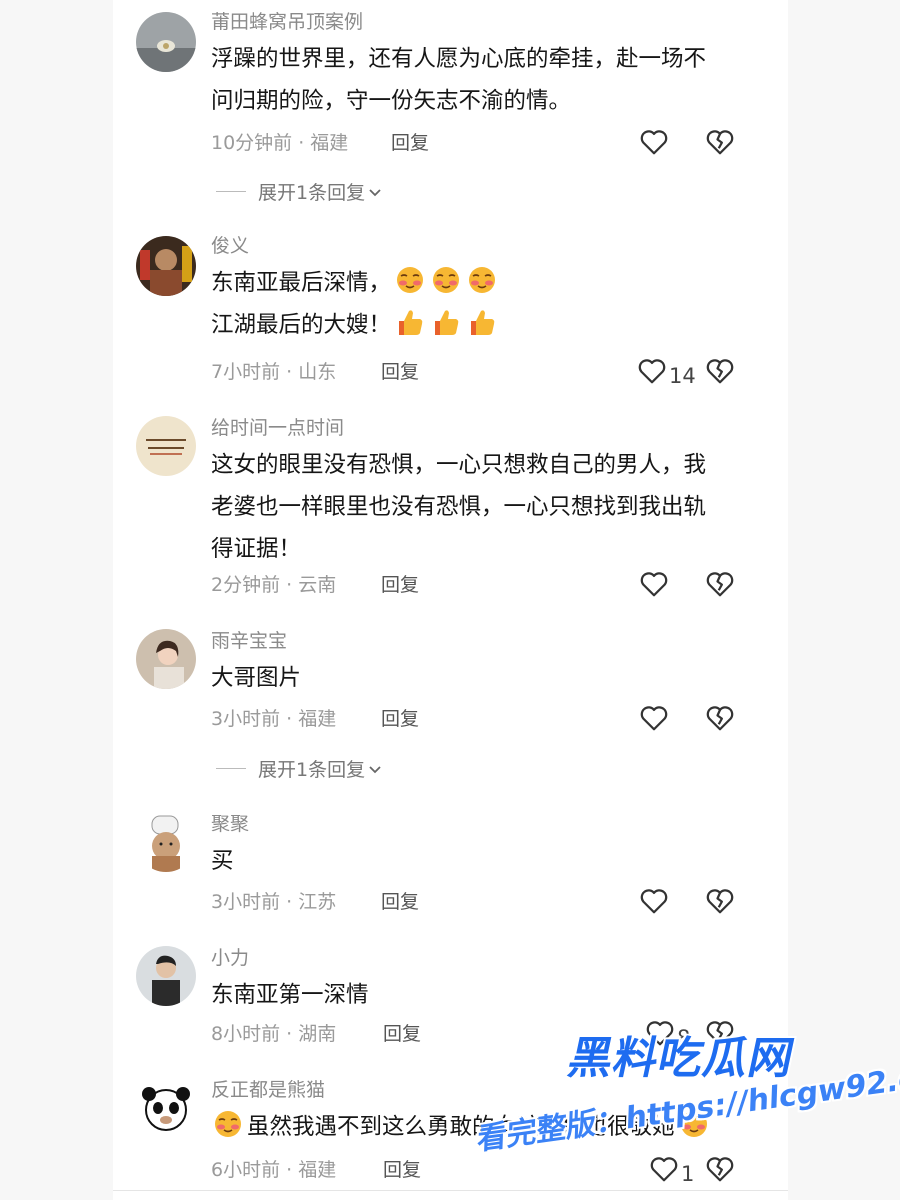  What do you see at coordinates (491, 246) in the screenshot?
I see `username: 俊义` at bounding box center [491, 246].